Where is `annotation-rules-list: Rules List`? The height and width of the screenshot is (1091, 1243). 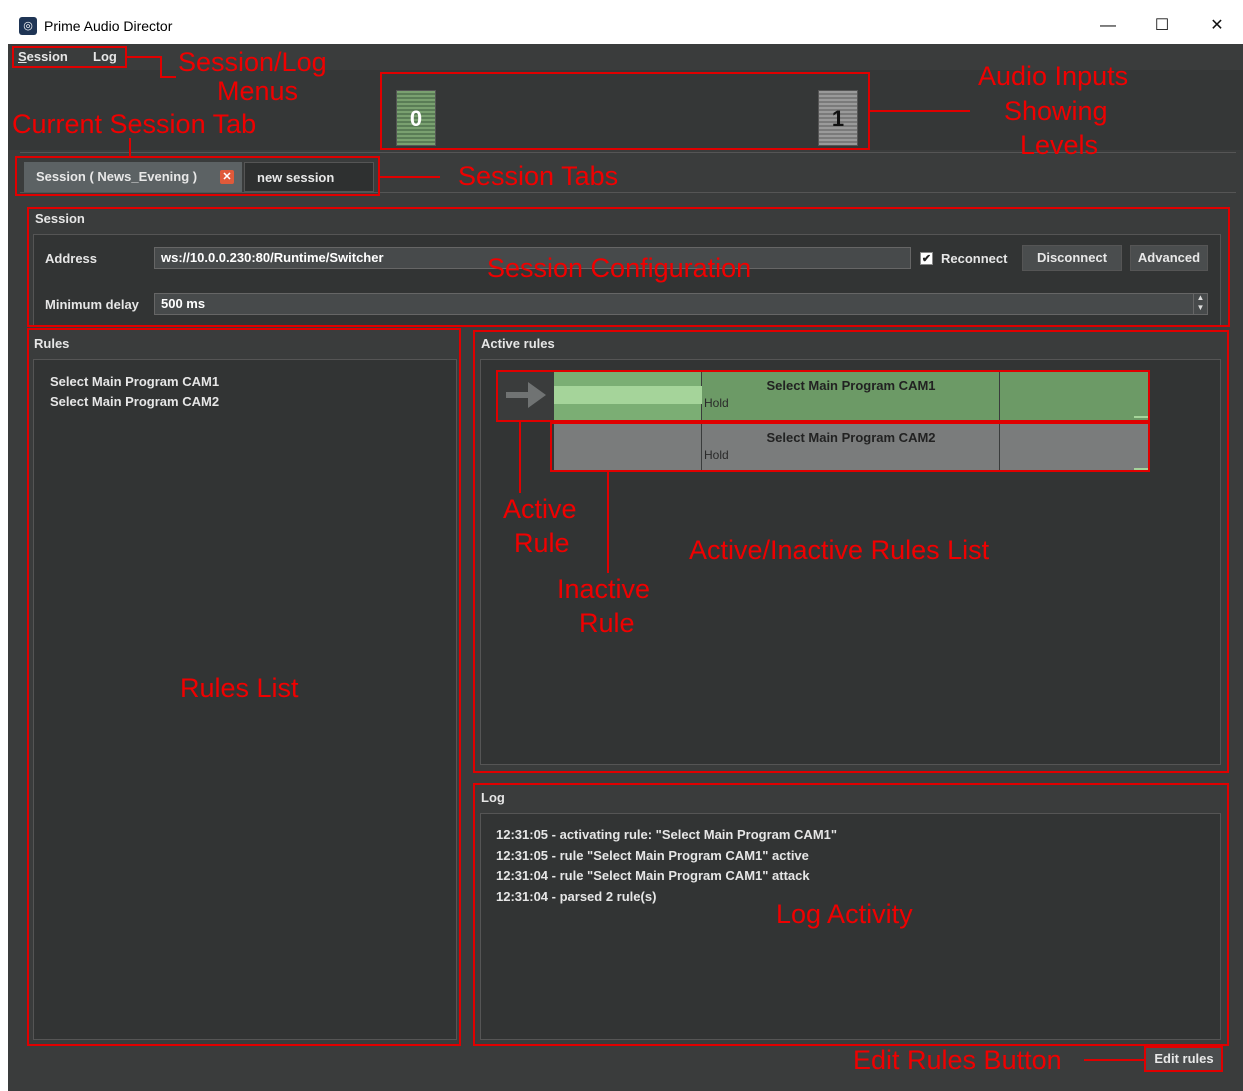 annotation-rules-list: Rules List is located at coordinates (239, 688).